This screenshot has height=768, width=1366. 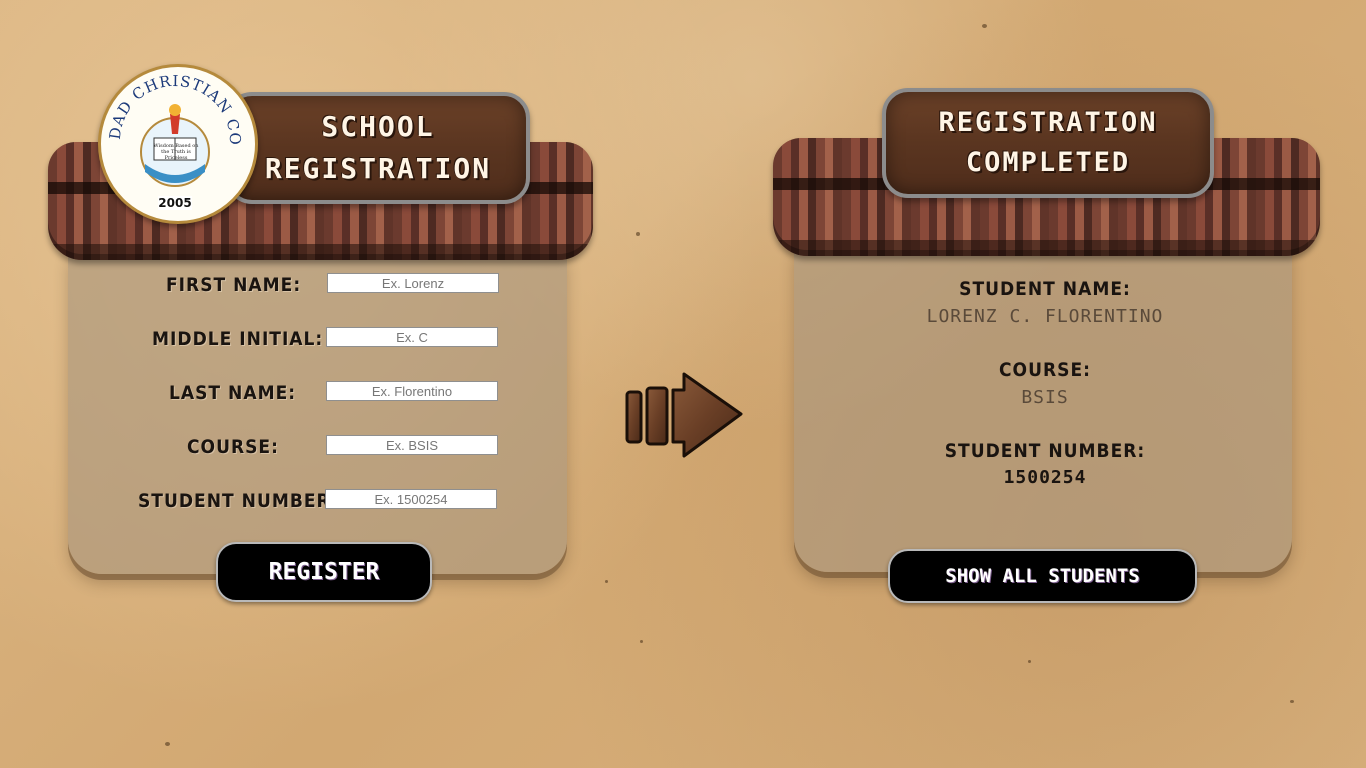 I want to click on register-button: REGISTER, so click(x=324, y=572).